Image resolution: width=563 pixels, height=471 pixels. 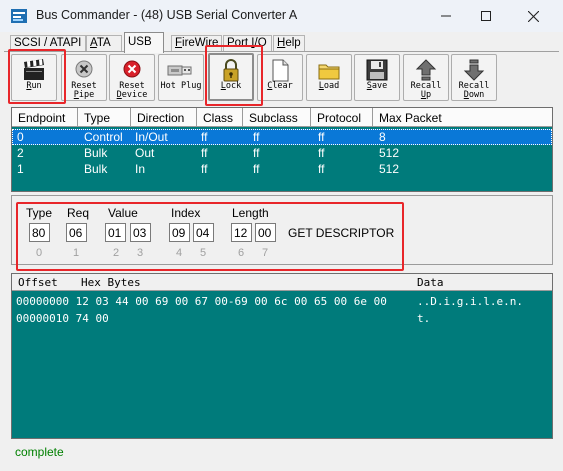 I want to click on tab-label: TA, so click(x=103, y=43).